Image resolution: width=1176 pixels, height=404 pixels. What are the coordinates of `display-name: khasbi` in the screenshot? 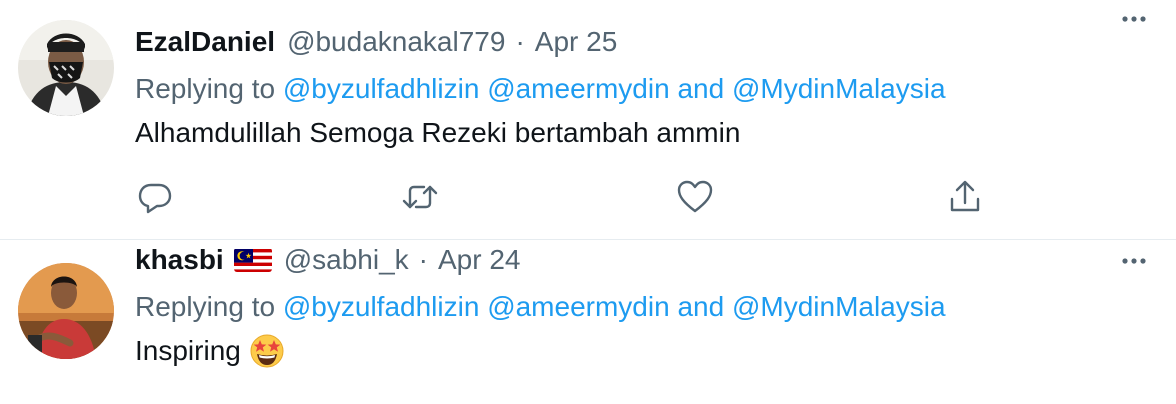 It's located at (179, 260).